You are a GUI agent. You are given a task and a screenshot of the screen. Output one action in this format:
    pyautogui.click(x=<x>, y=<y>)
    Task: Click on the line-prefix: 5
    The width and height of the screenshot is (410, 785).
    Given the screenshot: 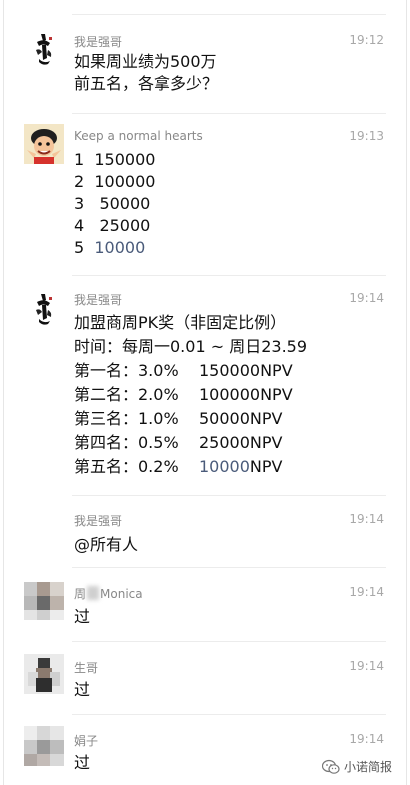 What is the action you would take?
    pyautogui.click(x=84, y=247)
    